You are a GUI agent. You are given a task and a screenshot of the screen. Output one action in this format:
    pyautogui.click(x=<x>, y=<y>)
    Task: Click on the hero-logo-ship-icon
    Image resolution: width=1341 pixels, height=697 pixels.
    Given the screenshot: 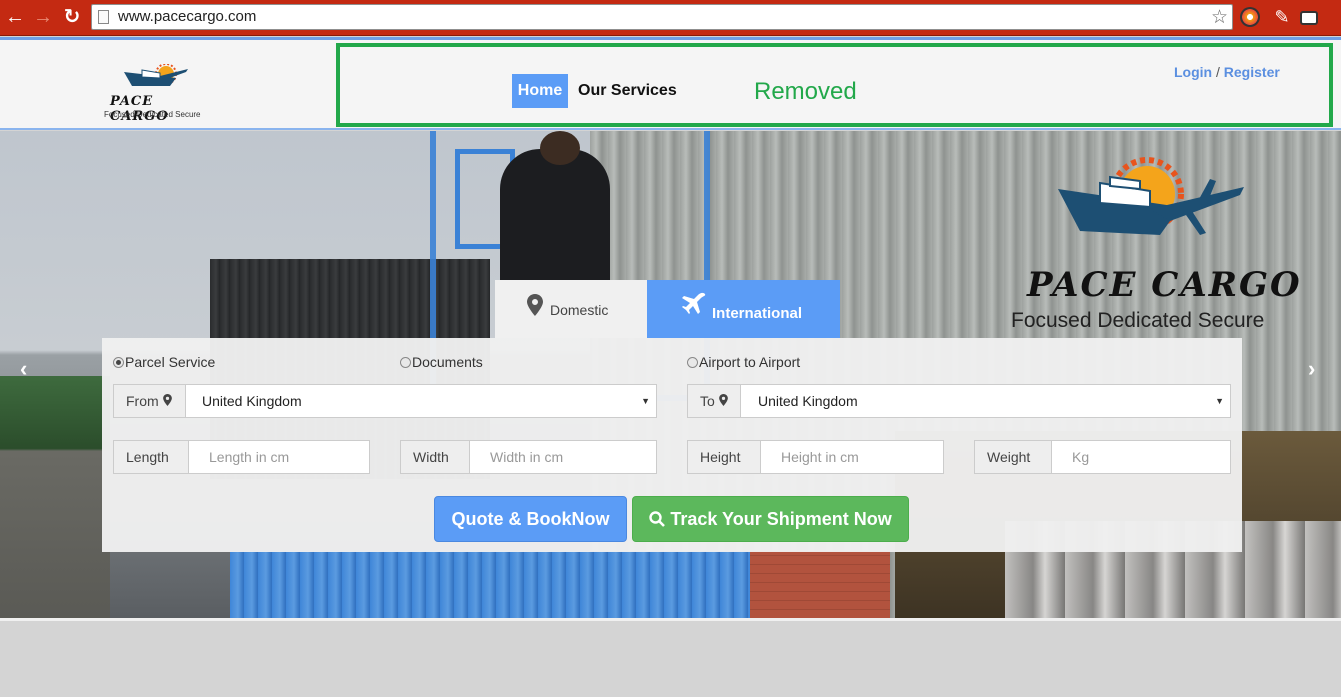 What is the action you would take?
    pyautogui.click(x=1151, y=196)
    